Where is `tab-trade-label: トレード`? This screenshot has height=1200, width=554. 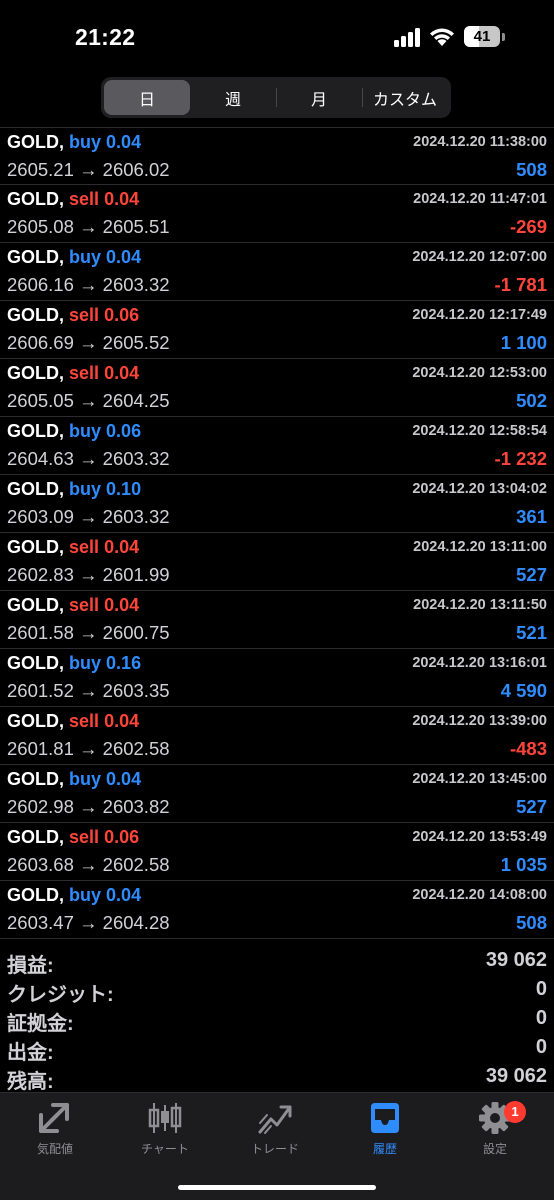
tab-trade-label: トレード is located at coordinates (274, 1149).